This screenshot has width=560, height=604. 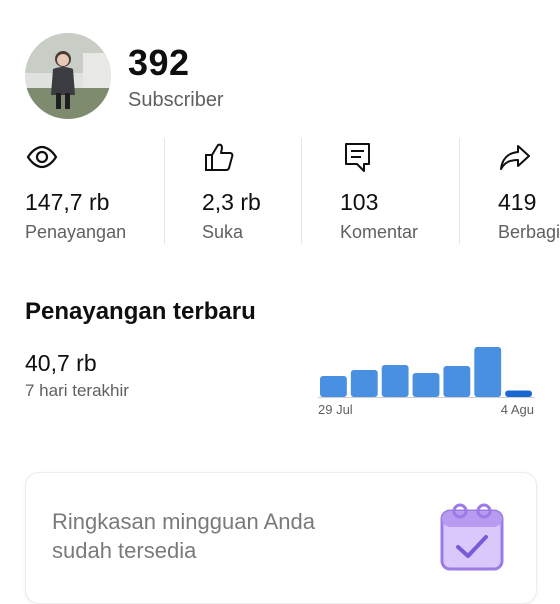 What do you see at coordinates (529, 232) in the screenshot?
I see `stat-shares-label: Berbagi` at bounding box center [529, 232].